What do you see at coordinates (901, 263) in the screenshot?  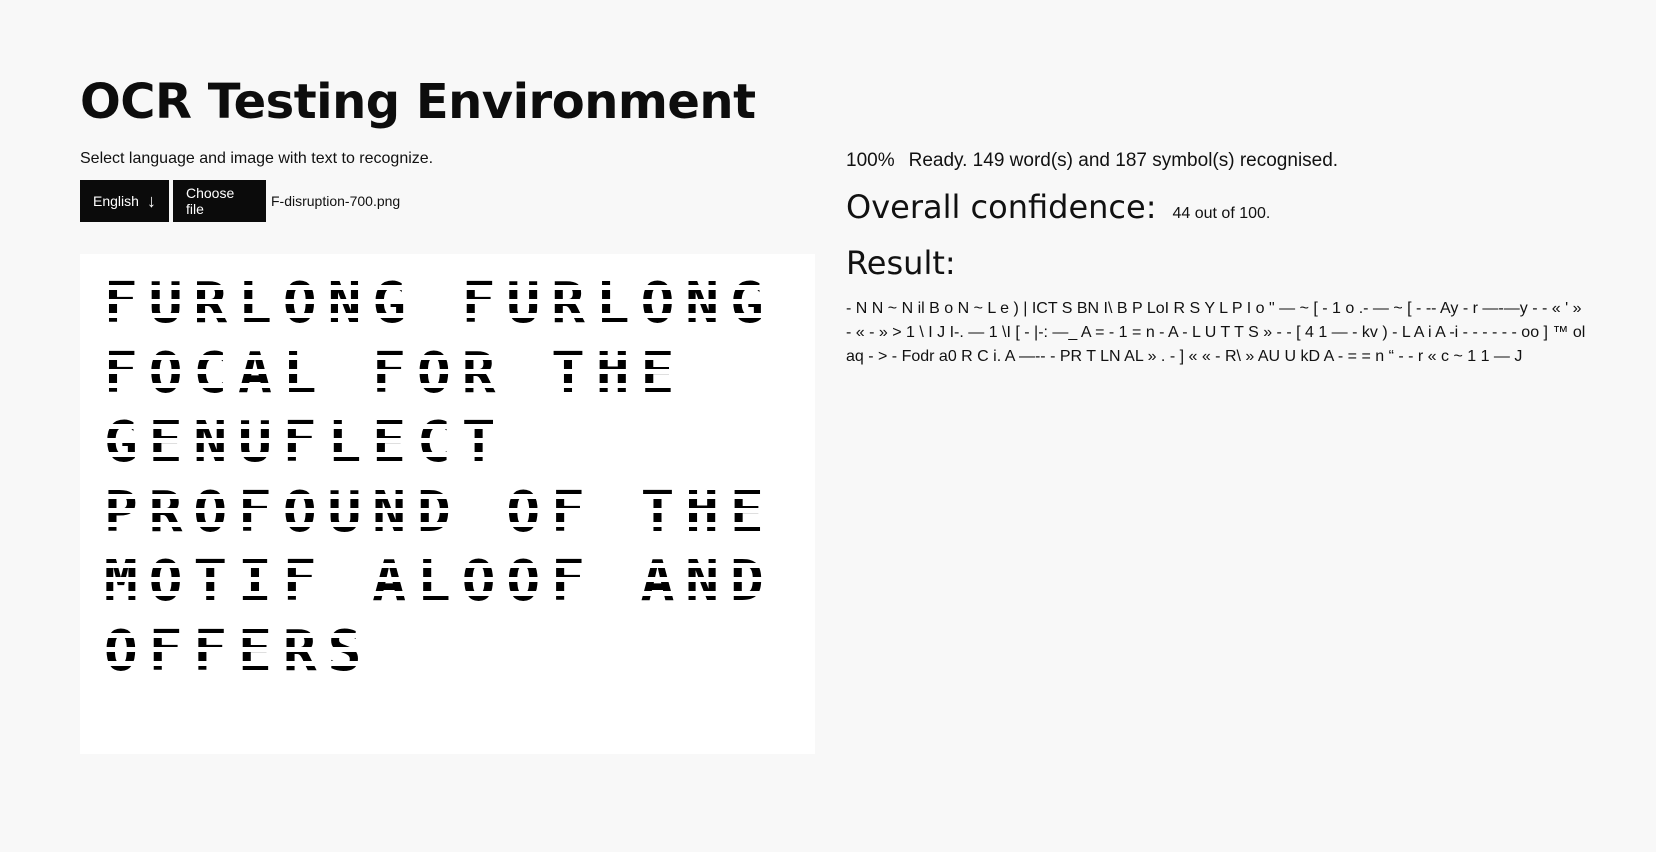 I see `result-label: Result:` at bounding box center [901, 263].